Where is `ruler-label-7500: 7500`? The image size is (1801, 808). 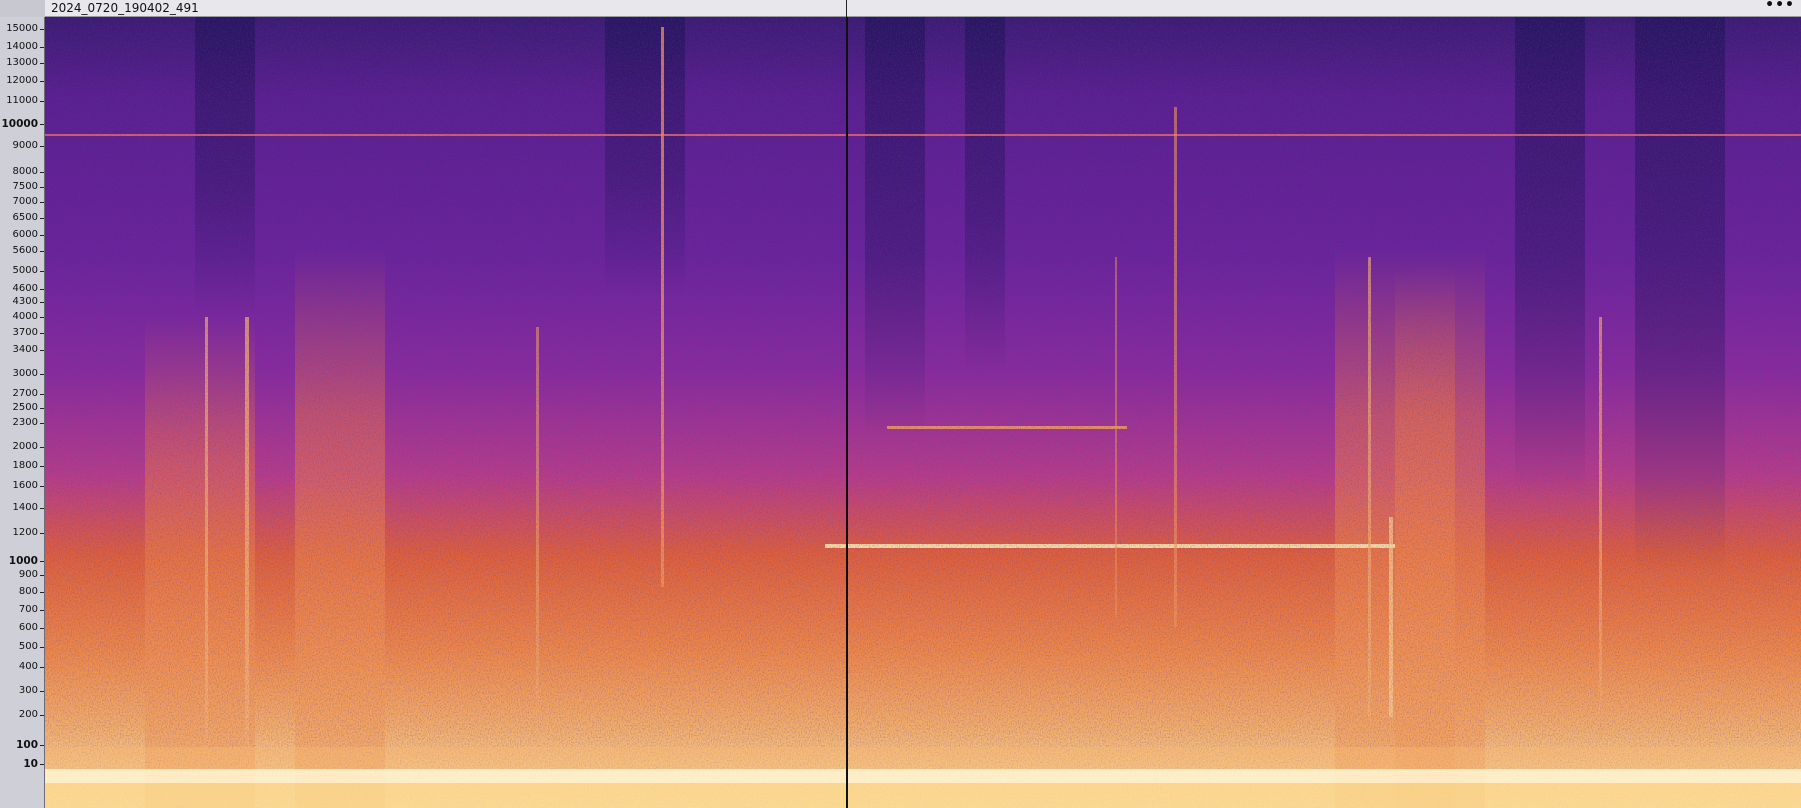 ruler-label-7500: 7500 is located at coordinates (25, 186).